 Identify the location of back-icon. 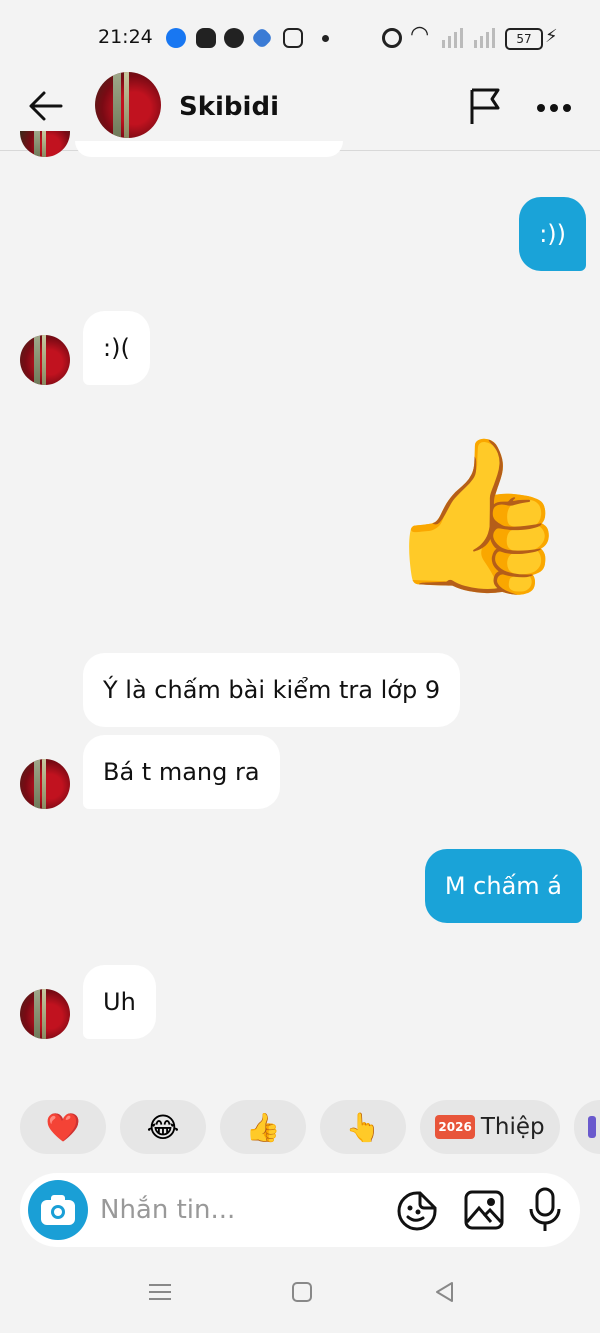
(444, 1294).